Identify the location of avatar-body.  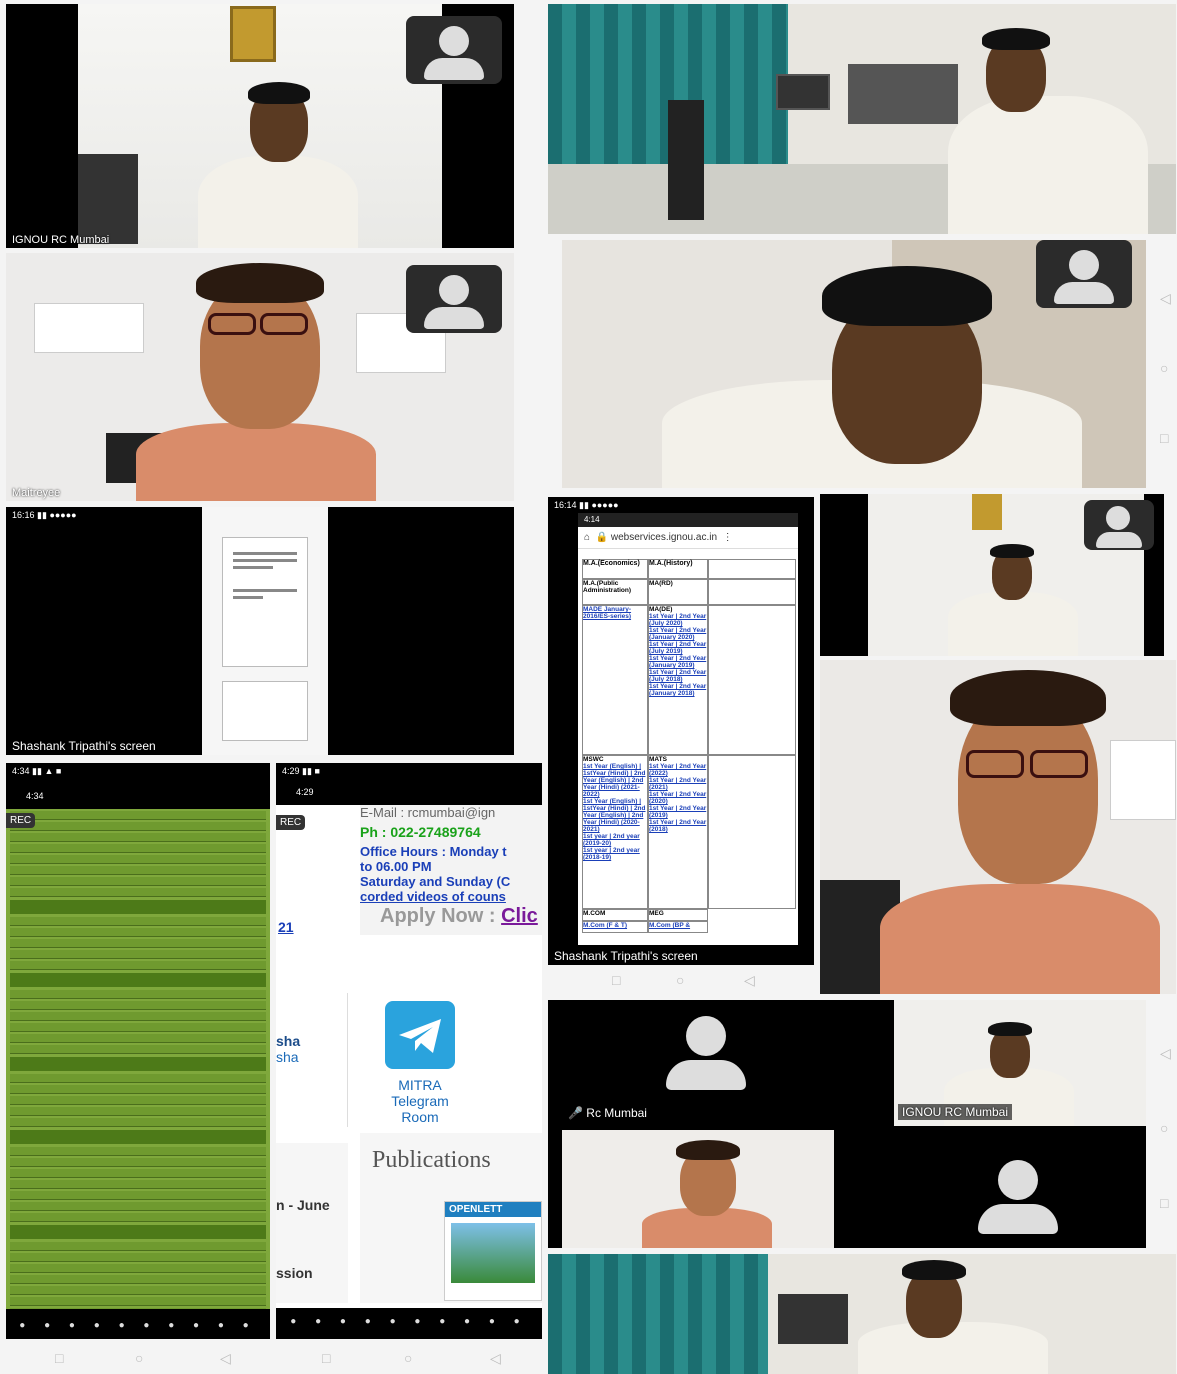
(1018, 1219).